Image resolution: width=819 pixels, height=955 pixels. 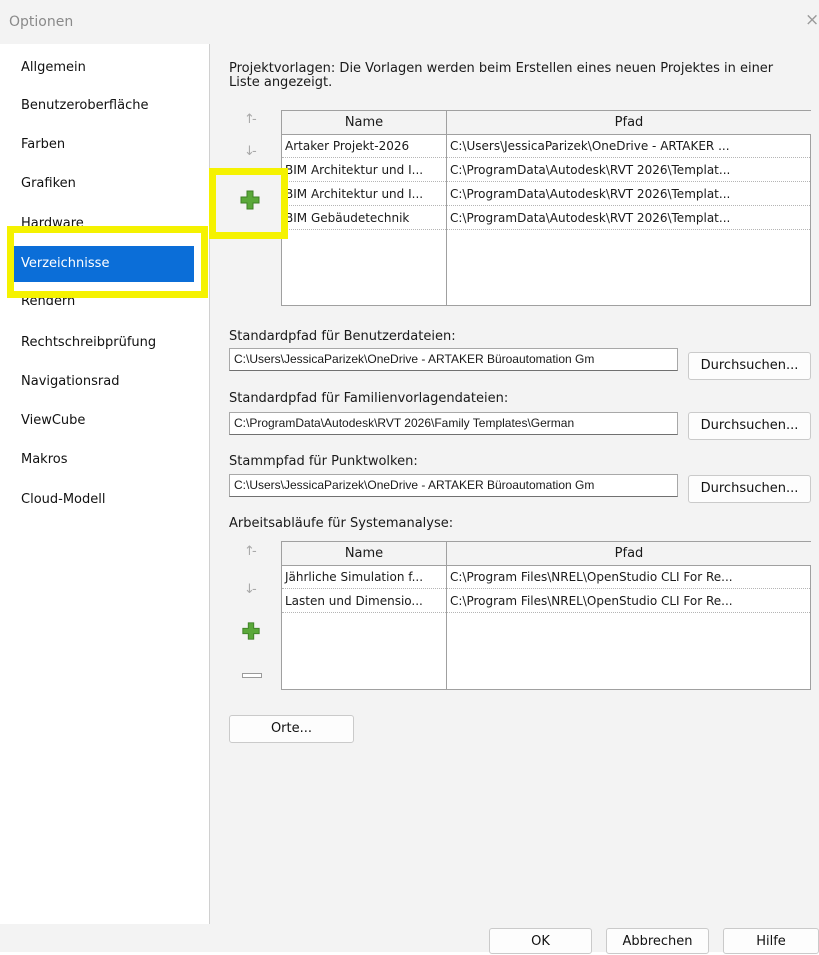 I want to click on sidebar-item-viewcube: ViewCube, so click(x=104, y=421).